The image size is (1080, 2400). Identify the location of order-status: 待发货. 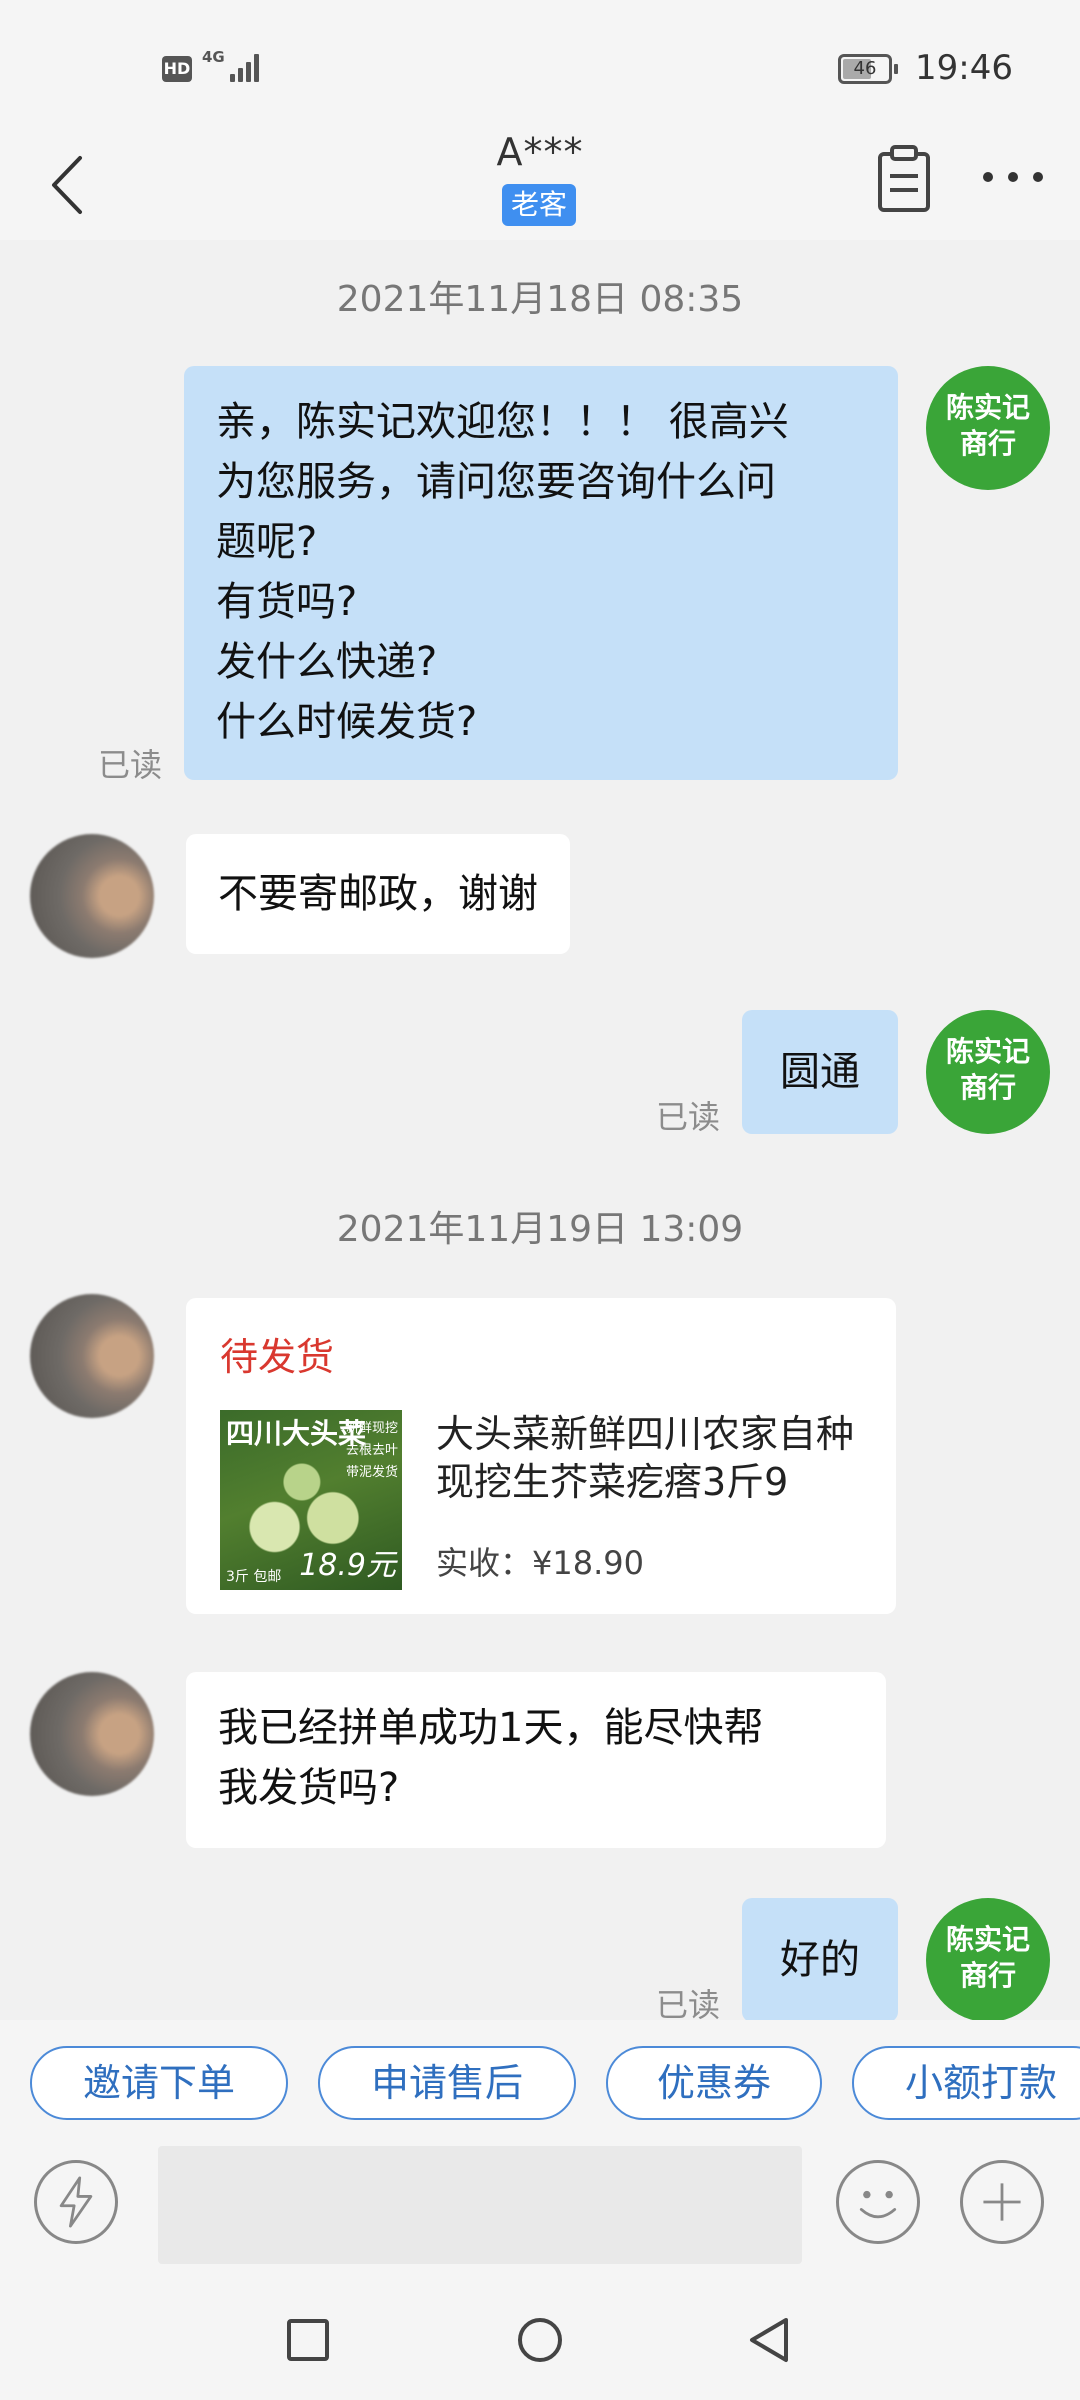
(277, 1357).